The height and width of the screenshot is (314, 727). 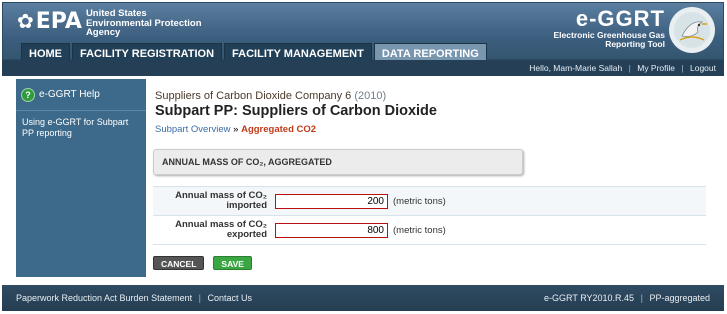 I want to click on help-label: e-GGRT Help, so click(x=69, y=94).